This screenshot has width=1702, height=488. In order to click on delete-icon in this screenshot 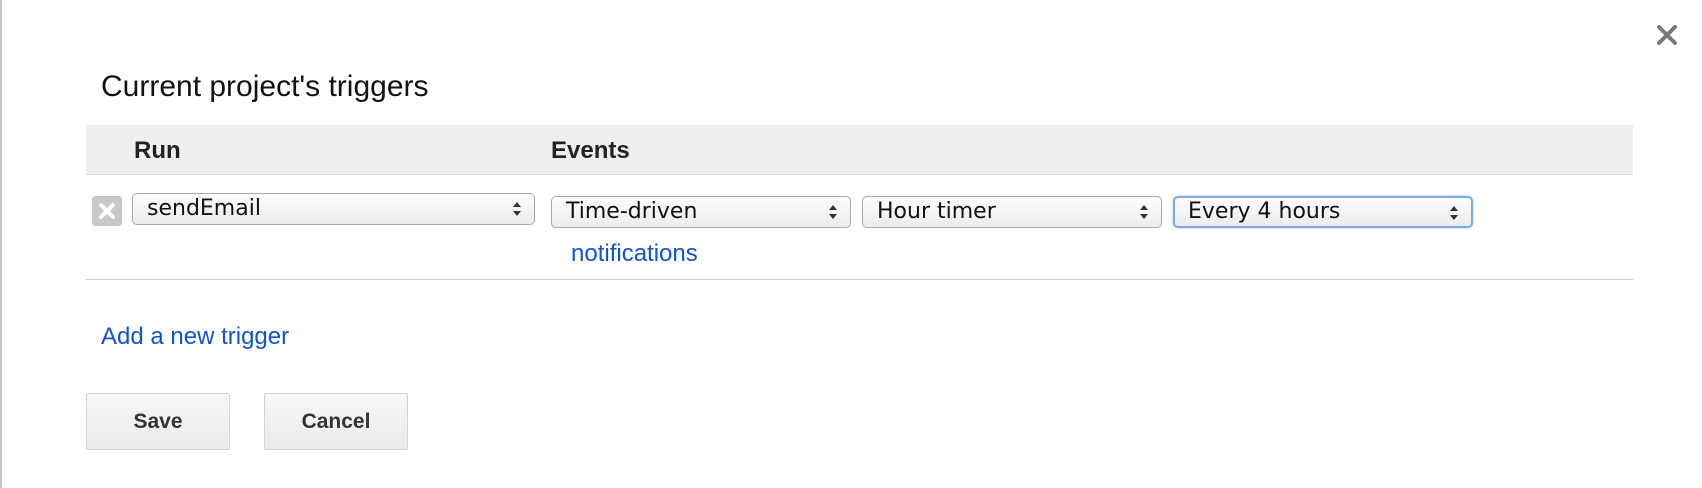, I will do `click(107, 211)`.